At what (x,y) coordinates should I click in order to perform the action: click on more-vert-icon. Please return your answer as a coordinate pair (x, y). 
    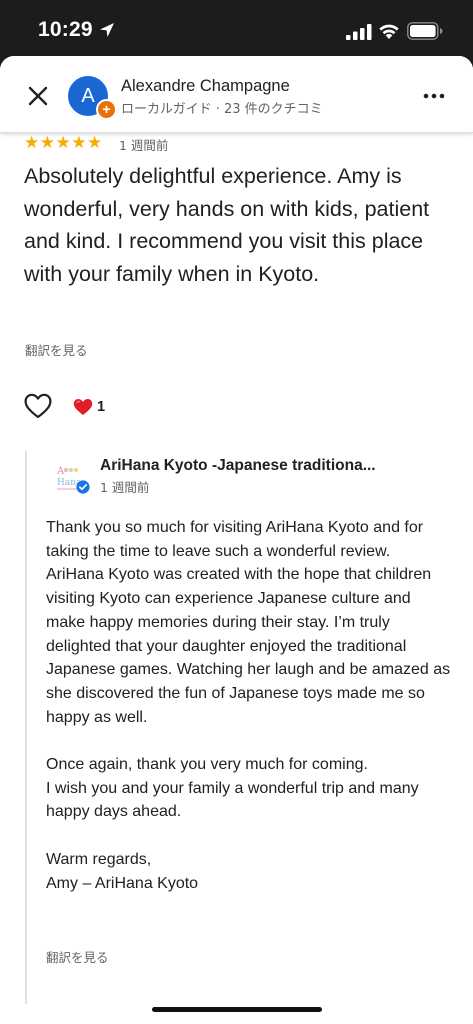
    Looking at the image, I should click on (434, 96).